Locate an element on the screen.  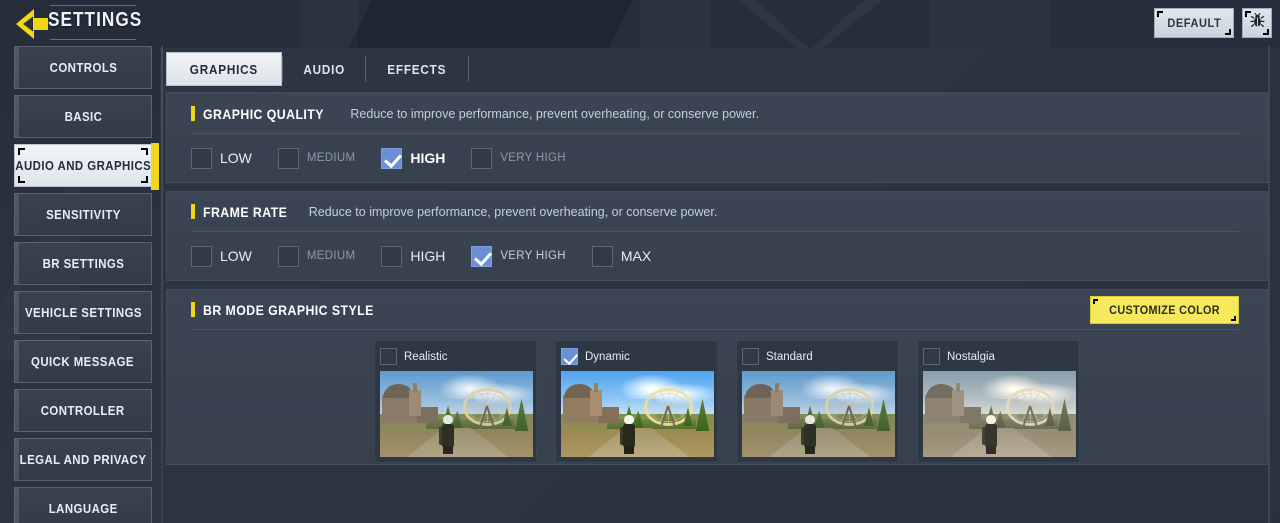
option-label: HIGH is located at coordinates (428, 158).